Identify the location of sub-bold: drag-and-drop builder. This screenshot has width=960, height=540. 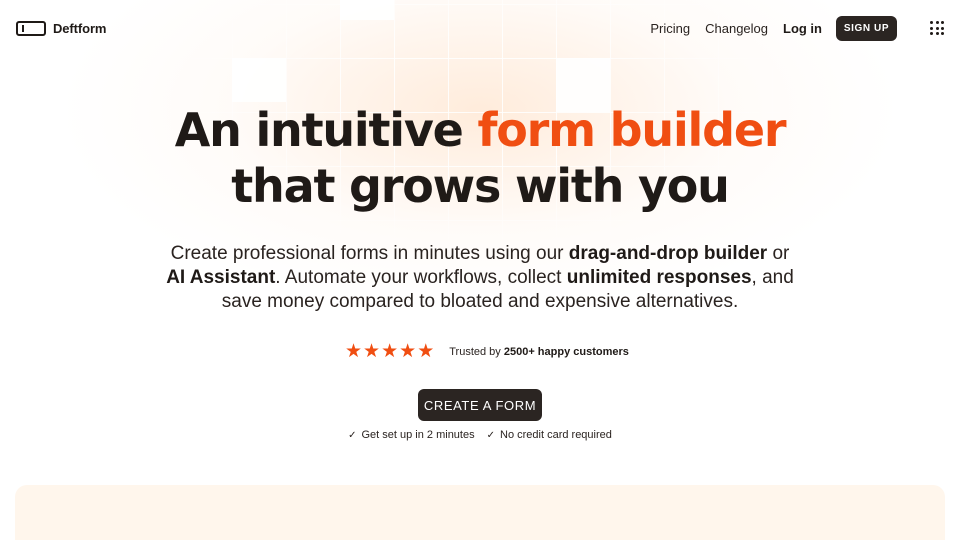
(668, 253).